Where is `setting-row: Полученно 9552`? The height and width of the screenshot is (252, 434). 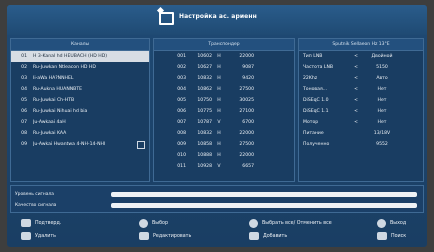
setting-row: Полученно 9552 is located at coordinates (361, 144).